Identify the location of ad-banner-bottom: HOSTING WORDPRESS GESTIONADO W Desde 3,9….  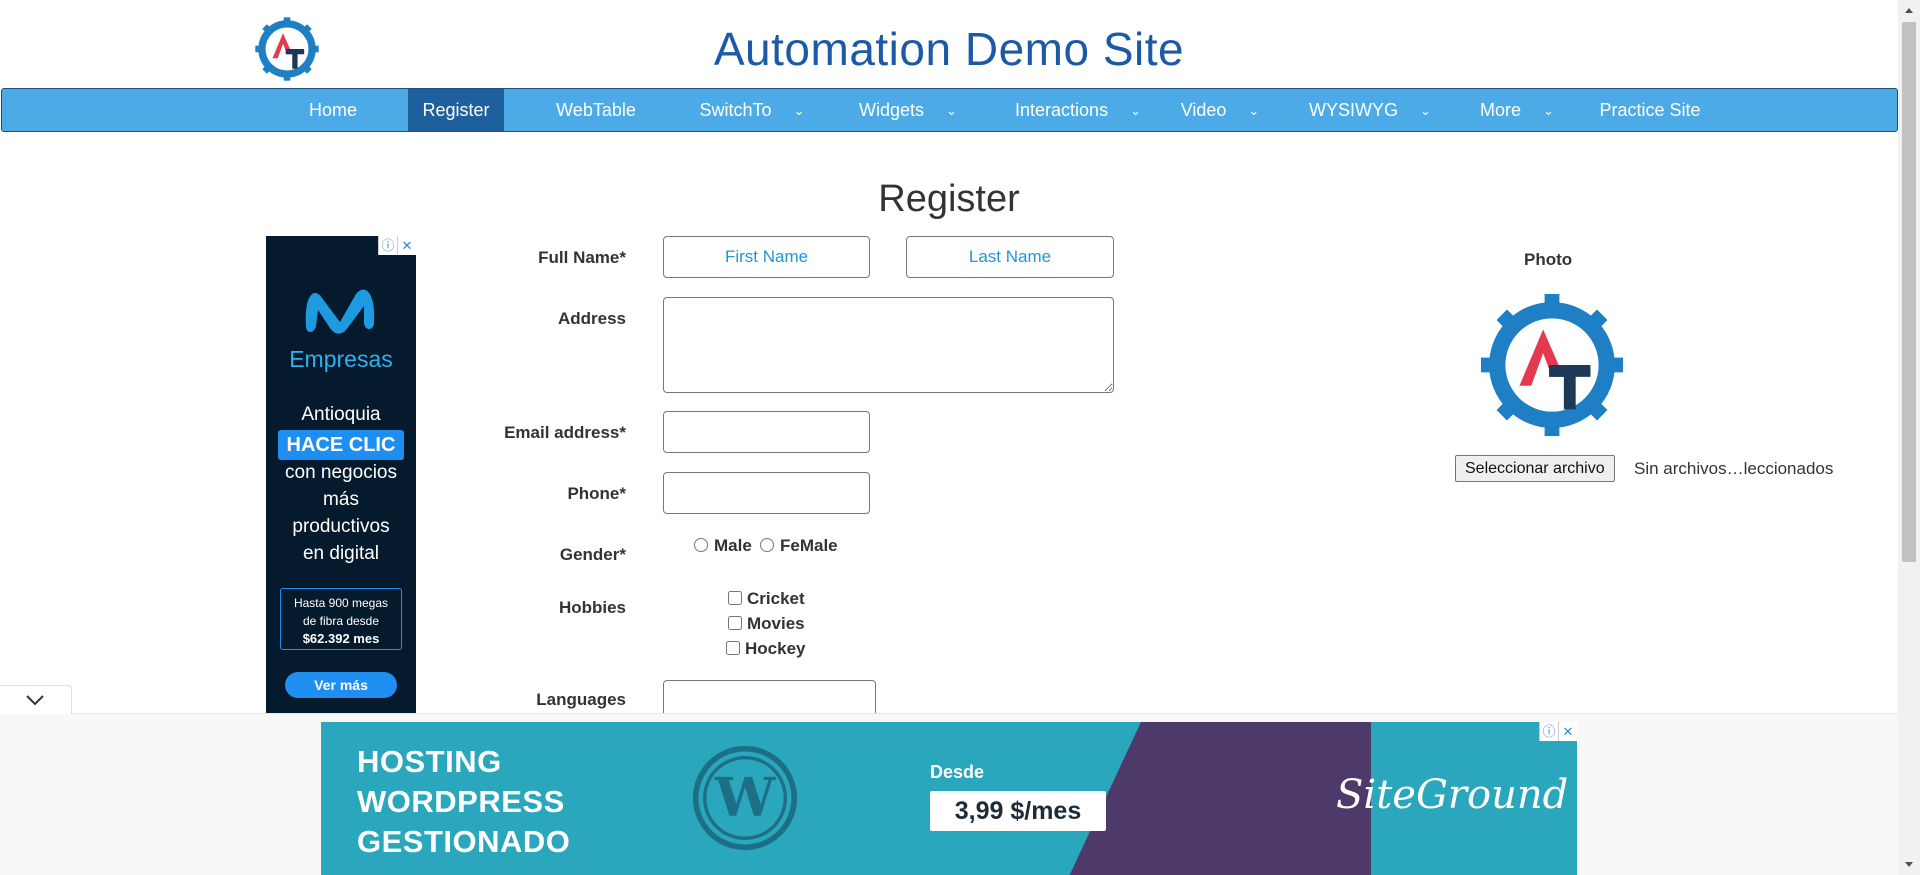
(949, 798).